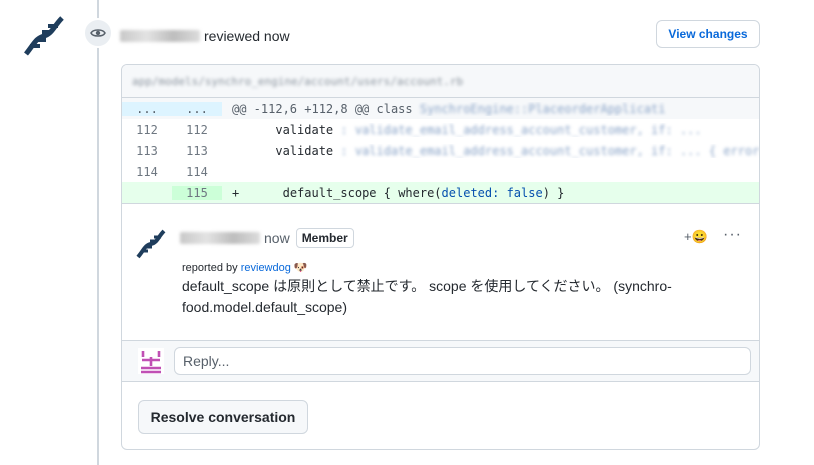 The width and height of the screenshot is (814, 465). I want to click on add-reaction-icon: +😀, so click(696, 237).